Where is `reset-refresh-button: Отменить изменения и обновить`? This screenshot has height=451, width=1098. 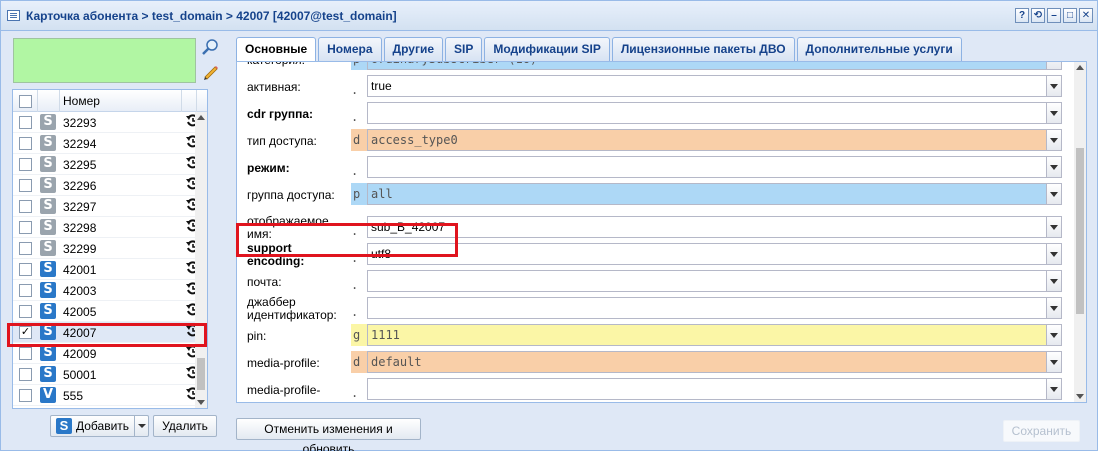 reset-refresh-button: Отменить изменения и обновить is located at coordinates (328, 434).